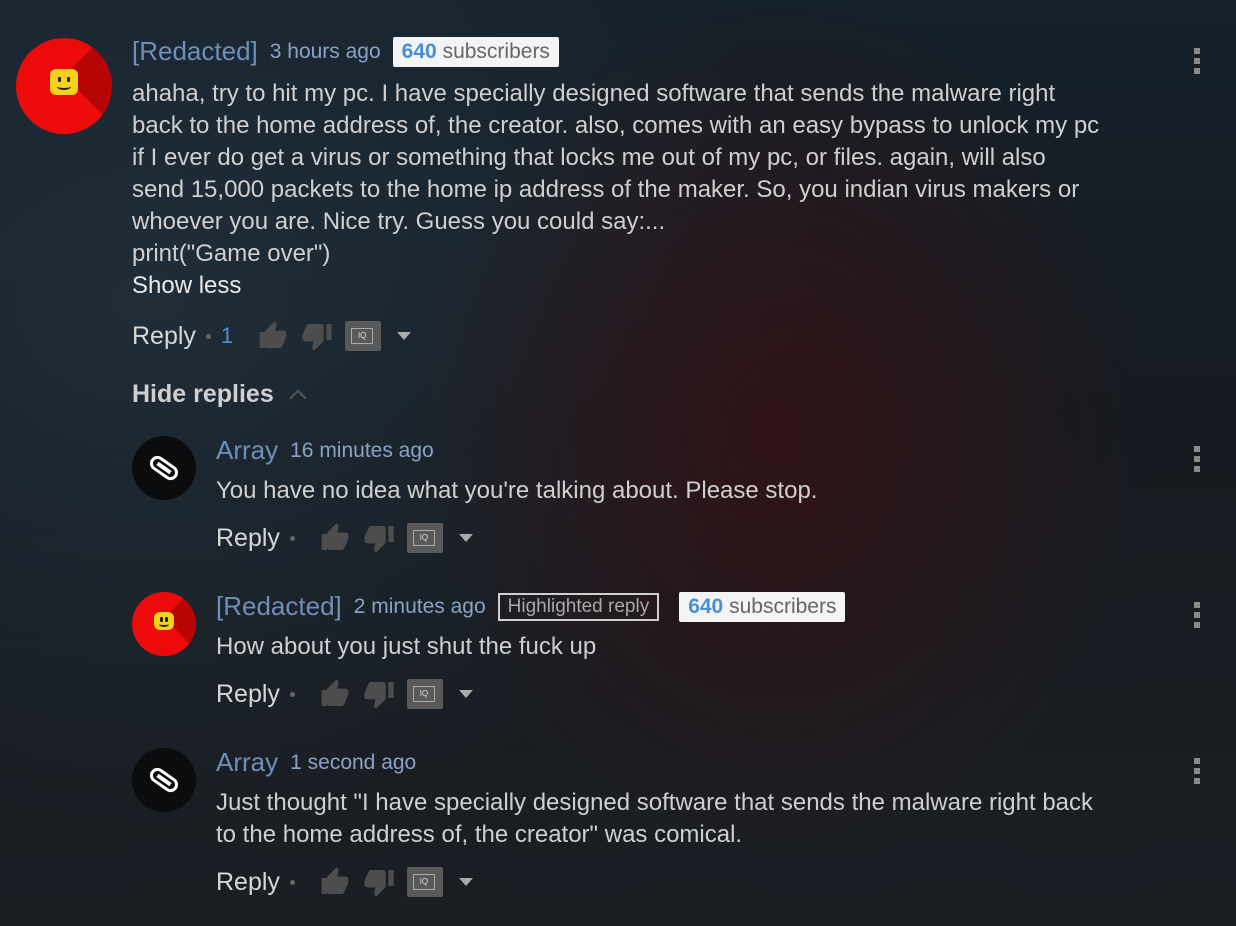 This screenshot has width=1236, height=926. I want to click on comment-text: How about you just shut the fuck up, so click(406, 646).